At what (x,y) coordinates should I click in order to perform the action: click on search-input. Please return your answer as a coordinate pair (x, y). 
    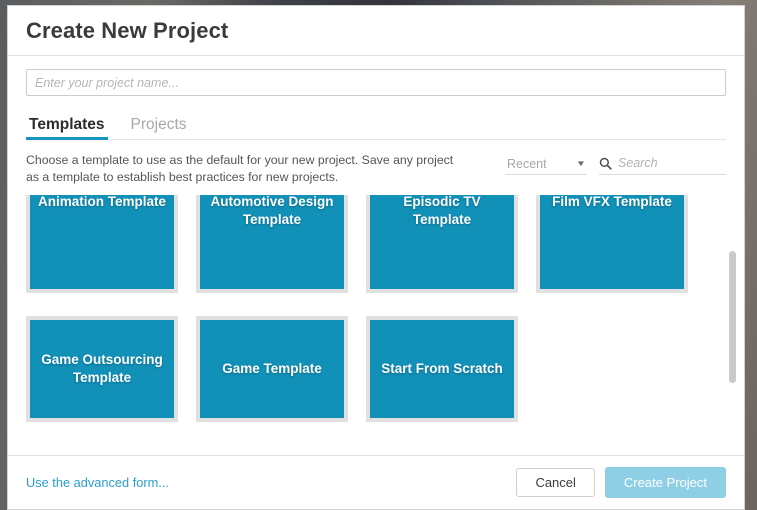
    Looking at the image, I should click on (672, 163).